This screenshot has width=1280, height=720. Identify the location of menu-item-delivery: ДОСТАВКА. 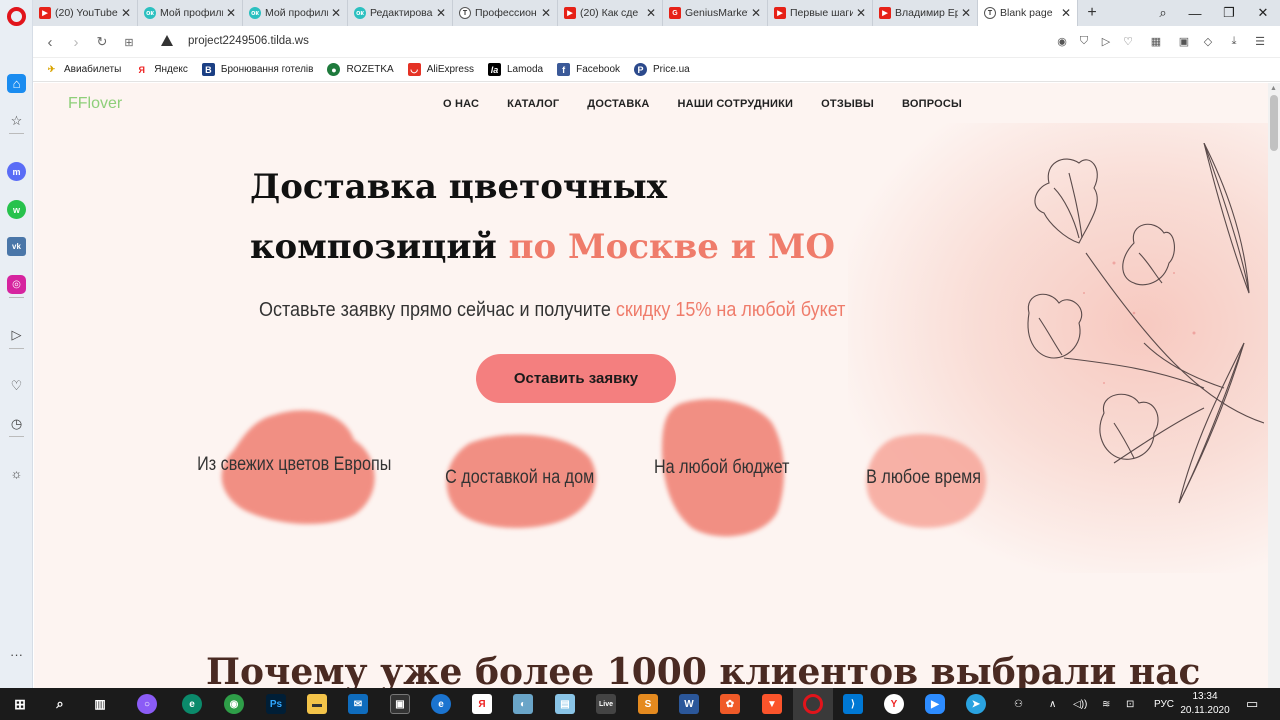
(618, 104).